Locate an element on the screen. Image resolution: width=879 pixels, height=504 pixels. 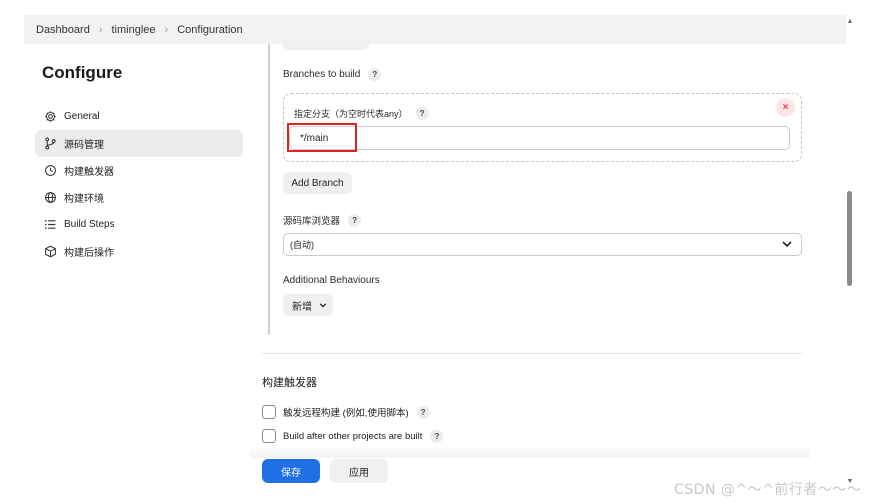
section-divider is located at coordinates (532, 353).